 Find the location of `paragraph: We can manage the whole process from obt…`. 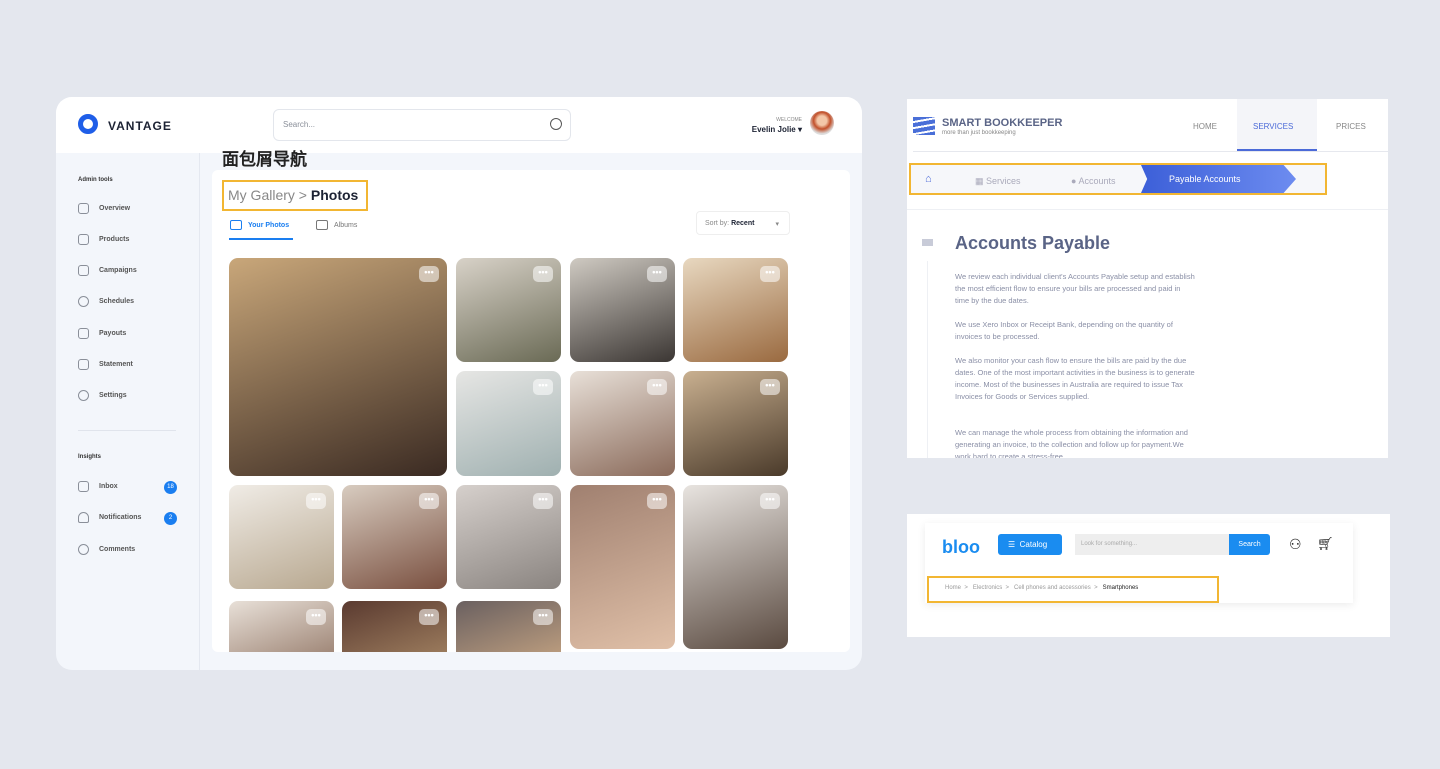

paragraph: We can manage the whole process from obt… is located at coordinates (1071, 443).